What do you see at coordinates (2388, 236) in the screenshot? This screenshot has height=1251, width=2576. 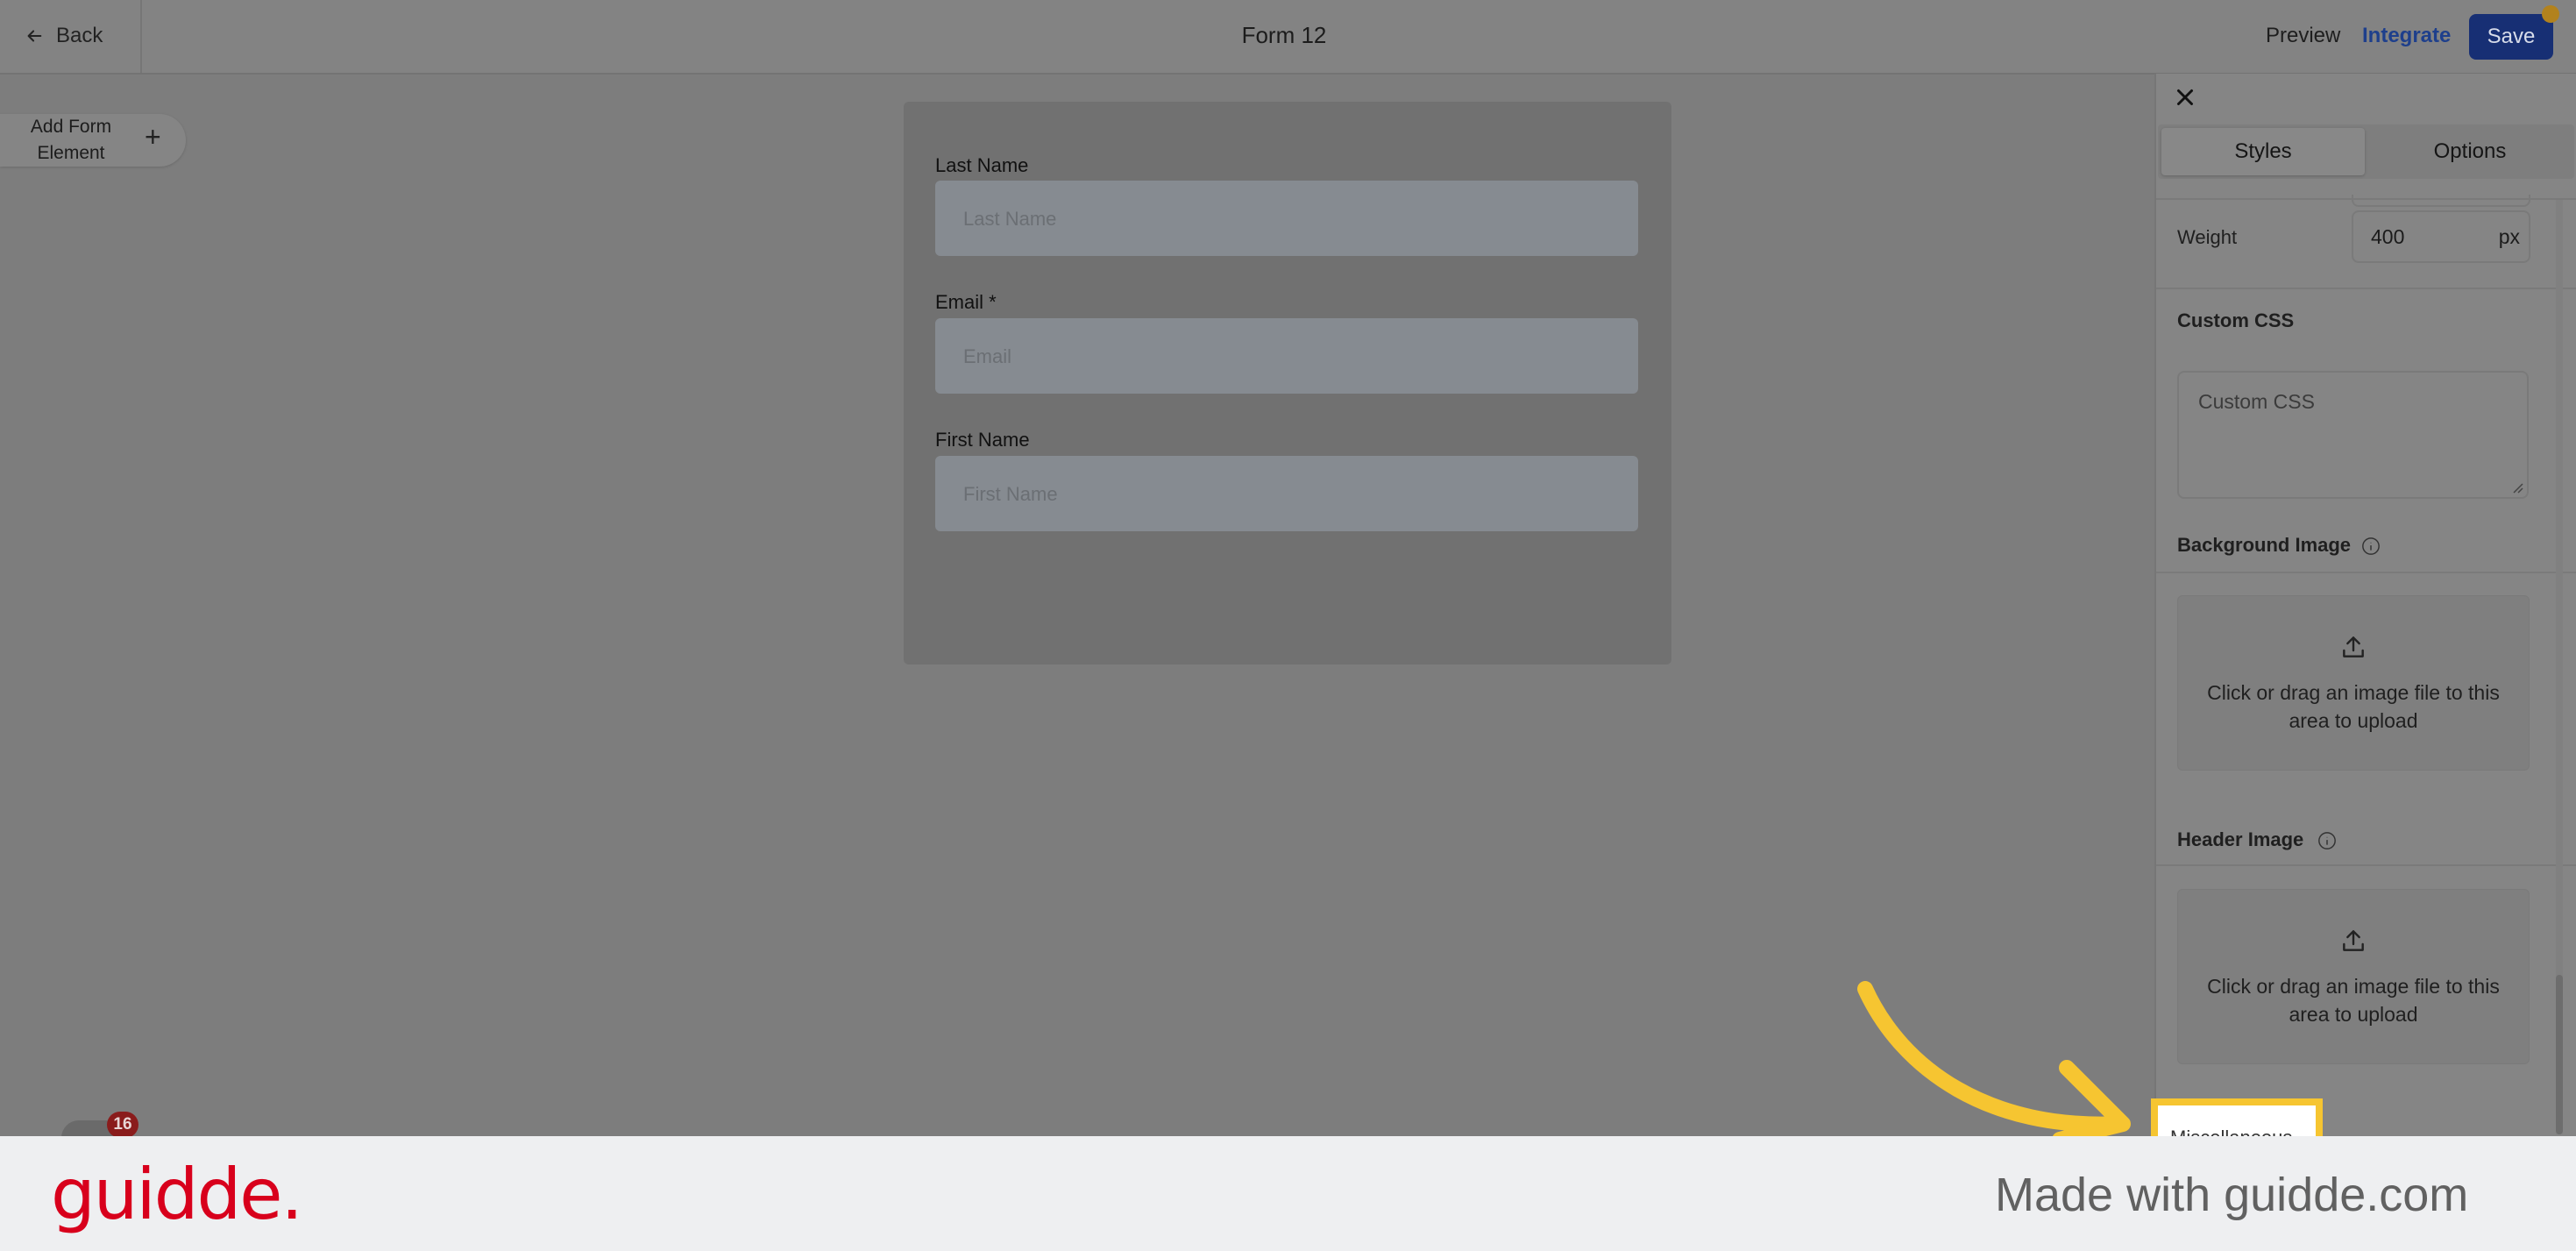 I see `weight-value: 400` at bounding box center [2388, 236].